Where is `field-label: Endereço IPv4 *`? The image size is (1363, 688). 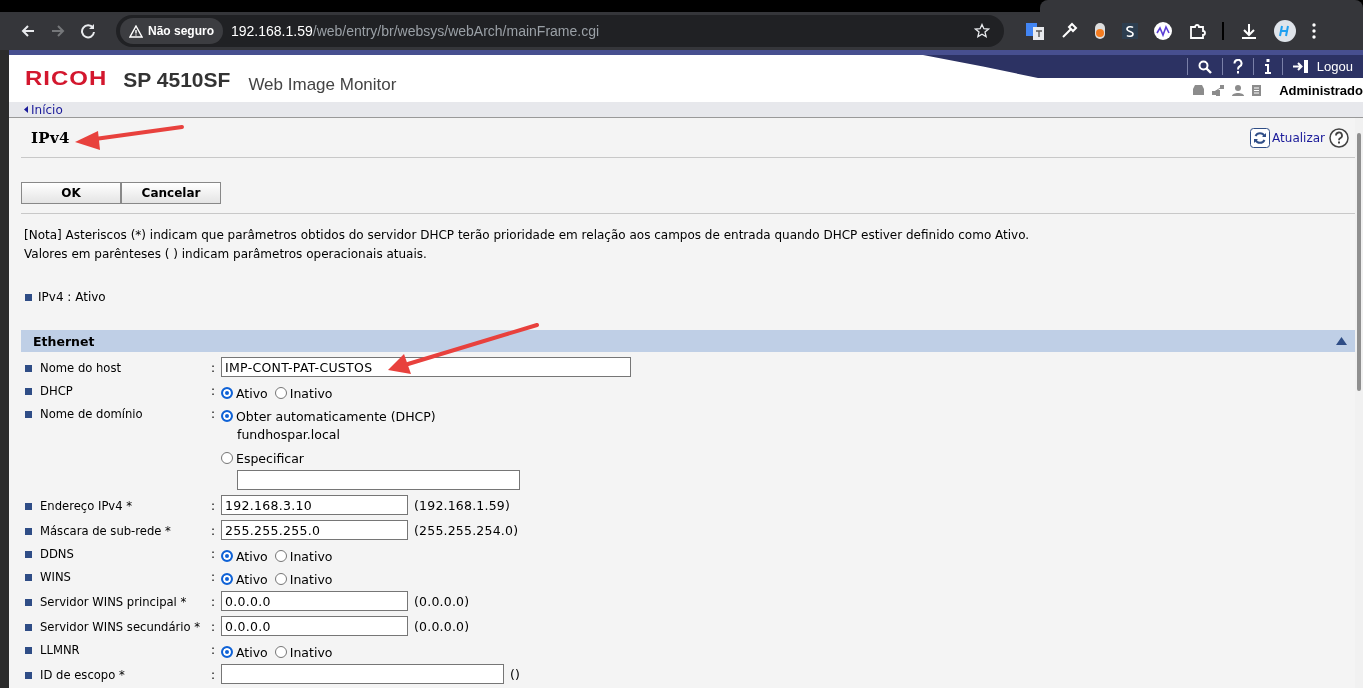
field-label: Endereço IPv4 * is located at coordinates (86, 506).